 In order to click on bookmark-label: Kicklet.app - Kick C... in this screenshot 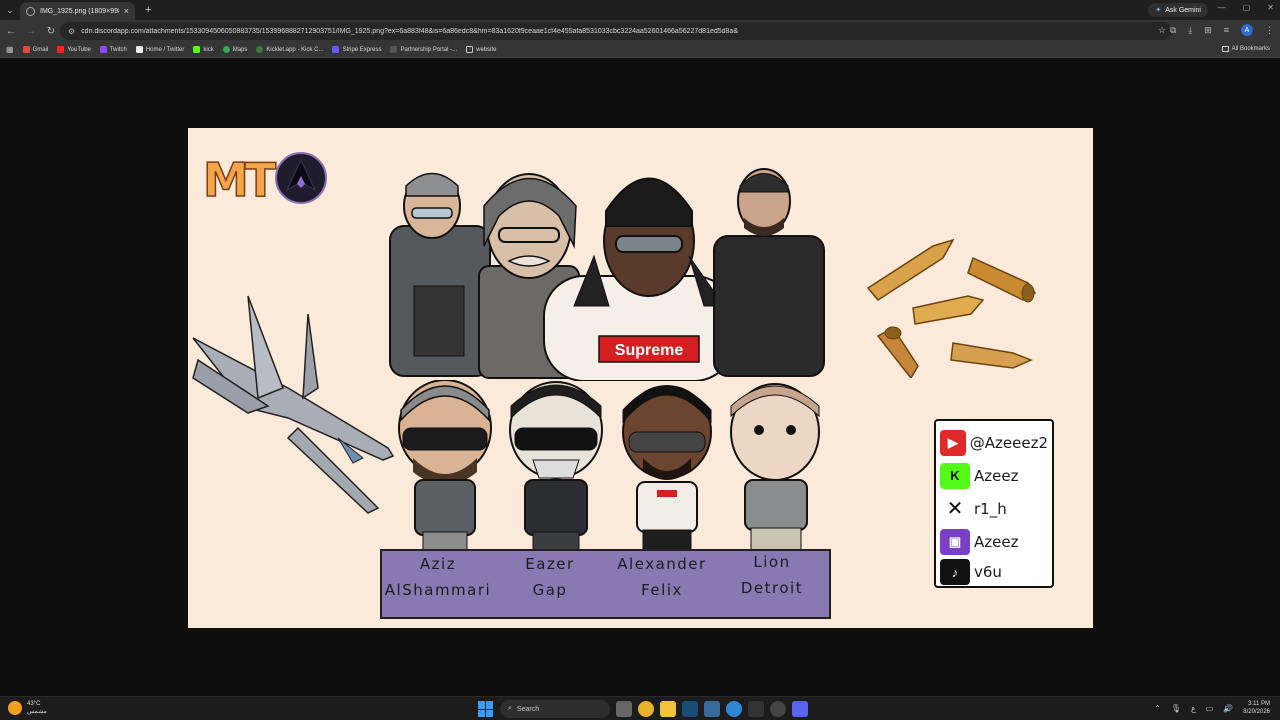, I will do `click(295, 49)`.